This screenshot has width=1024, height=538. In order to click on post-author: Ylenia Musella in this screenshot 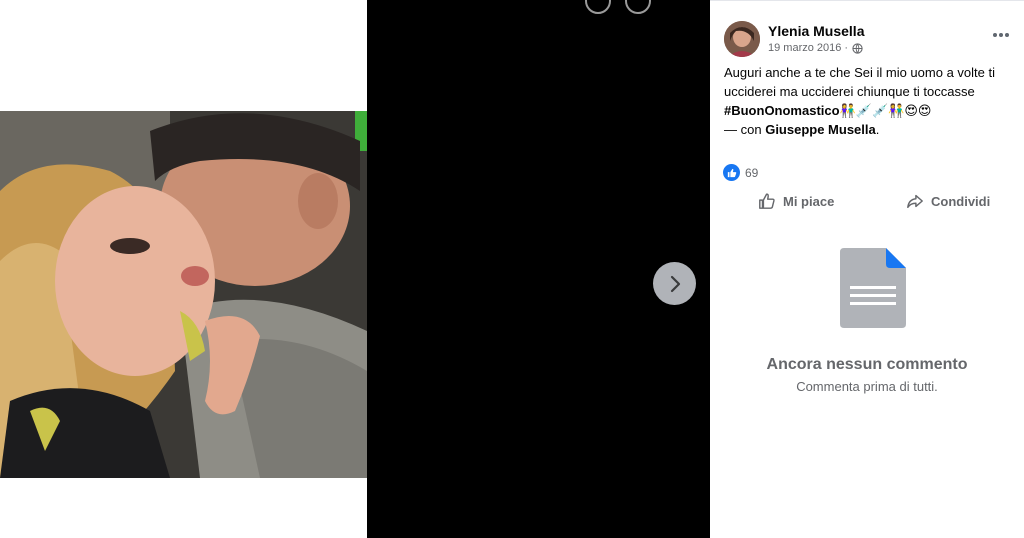, I will do `click(816, 31)`.